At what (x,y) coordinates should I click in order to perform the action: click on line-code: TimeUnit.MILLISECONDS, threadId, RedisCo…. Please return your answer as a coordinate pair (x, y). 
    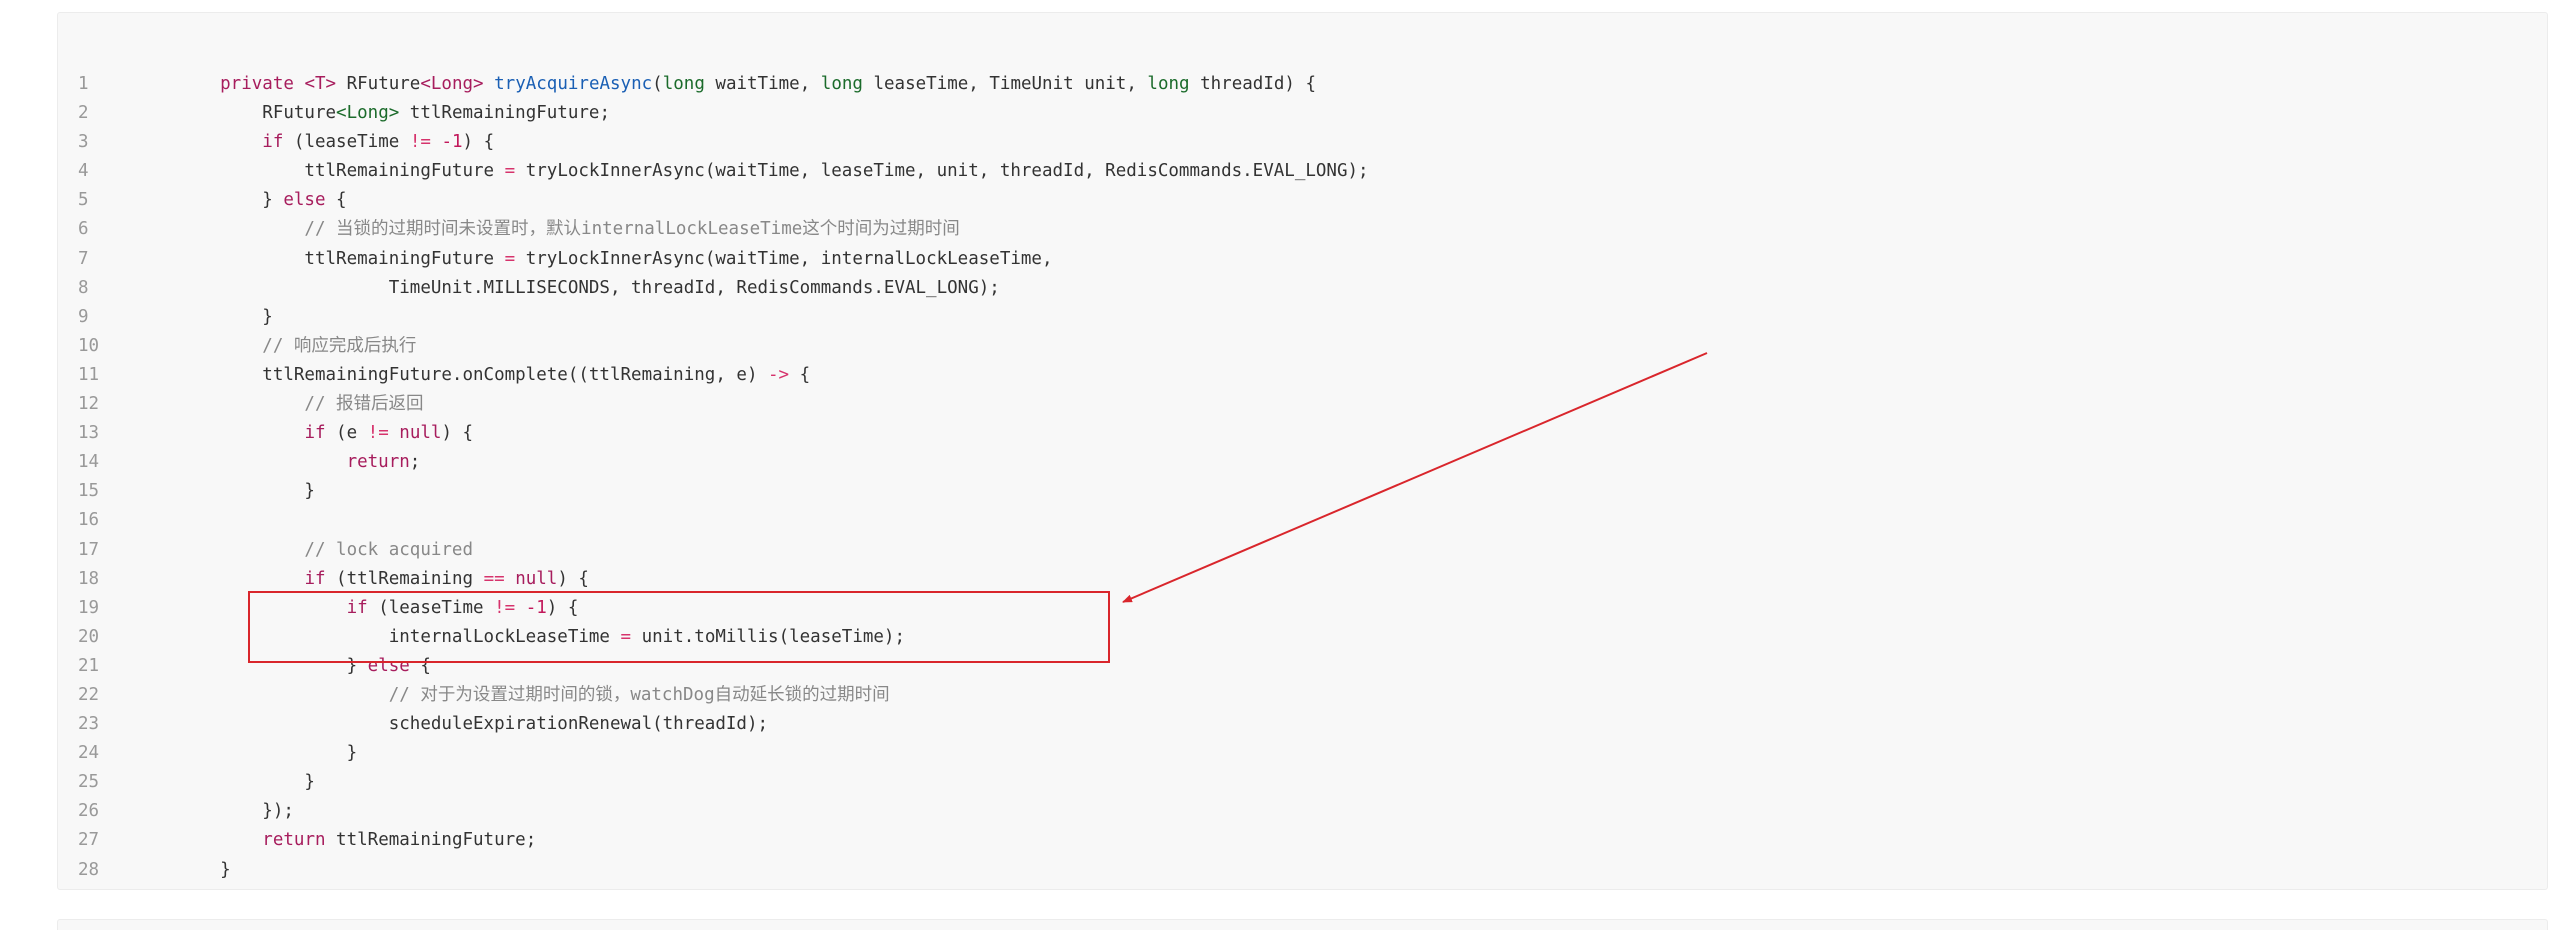
    Looking at the image, I should click on (589, 288).